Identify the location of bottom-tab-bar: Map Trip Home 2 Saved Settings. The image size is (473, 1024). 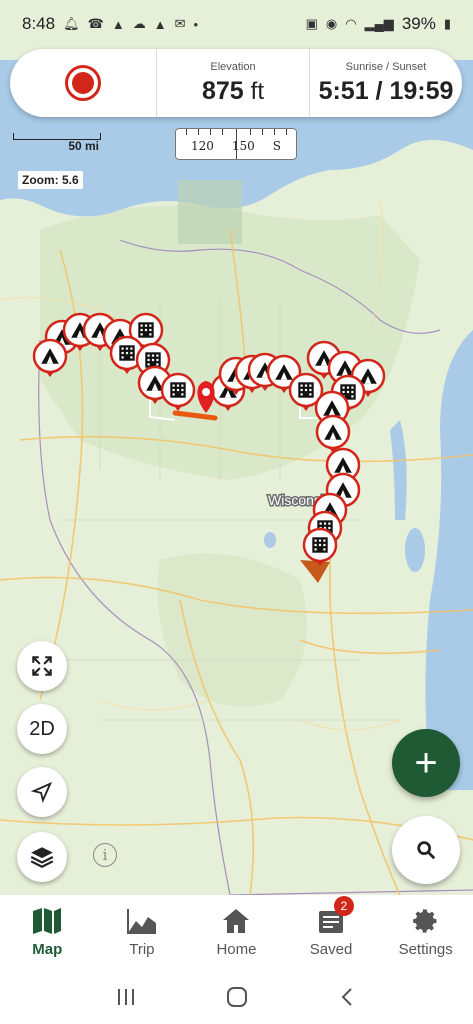
(236, 932).